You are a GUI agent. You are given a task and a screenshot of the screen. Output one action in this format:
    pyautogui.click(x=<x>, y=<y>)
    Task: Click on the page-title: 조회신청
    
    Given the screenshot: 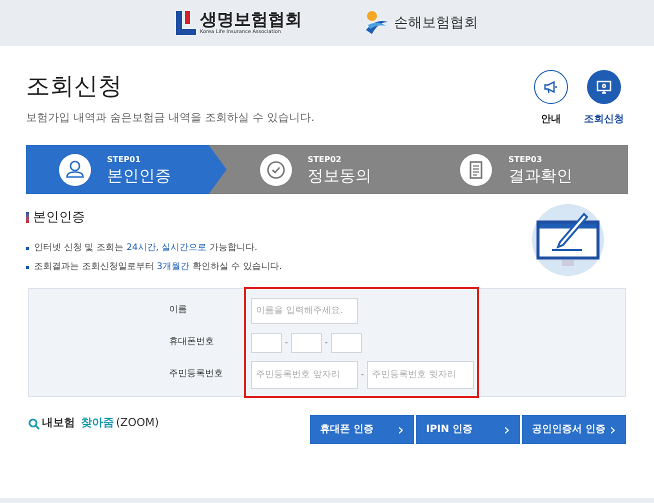 What is the action you would take?
    pyautogui.click(x=74, y=86)
    